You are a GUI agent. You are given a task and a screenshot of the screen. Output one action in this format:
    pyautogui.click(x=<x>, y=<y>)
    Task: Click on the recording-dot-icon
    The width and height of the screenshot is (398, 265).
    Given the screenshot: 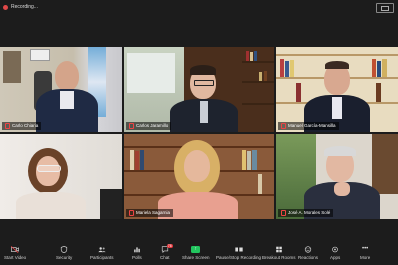 What is the action you would take?
    pyautogui.click(x=5, y=7)
    